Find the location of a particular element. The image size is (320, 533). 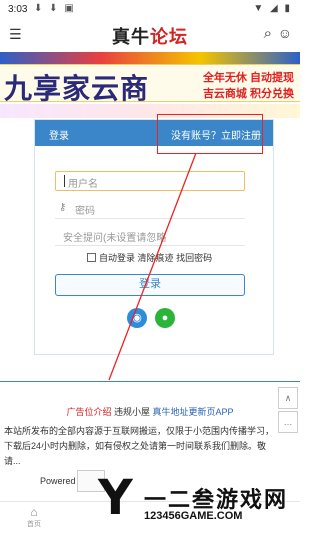

auto-login-label: 自动登录 is located at coordinates (117, 258).